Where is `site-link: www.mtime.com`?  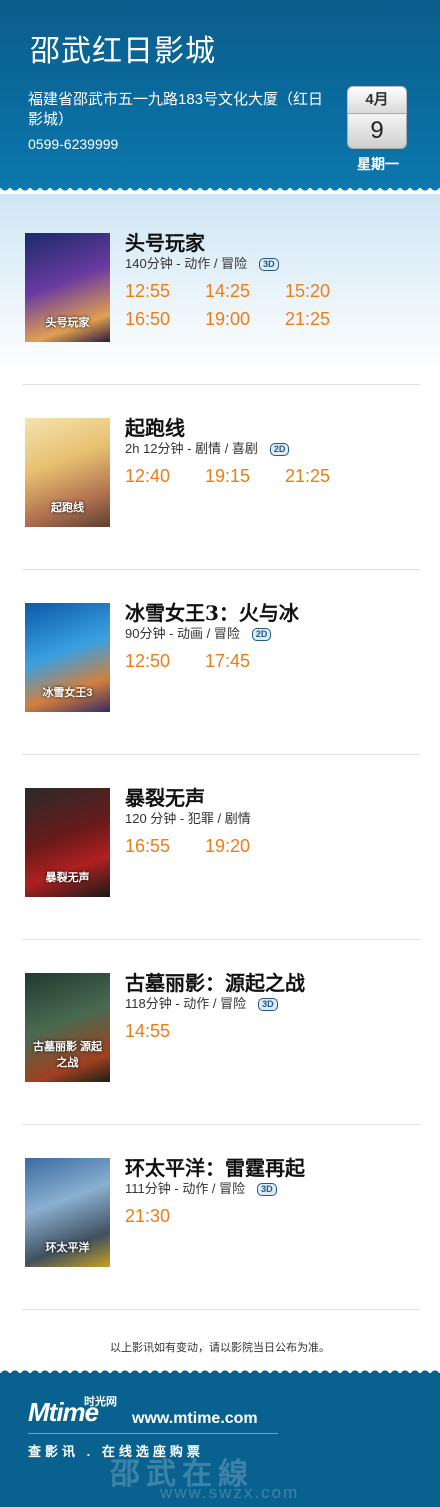 site-link: www.mtime.com is located at coordinates (195, 1419).